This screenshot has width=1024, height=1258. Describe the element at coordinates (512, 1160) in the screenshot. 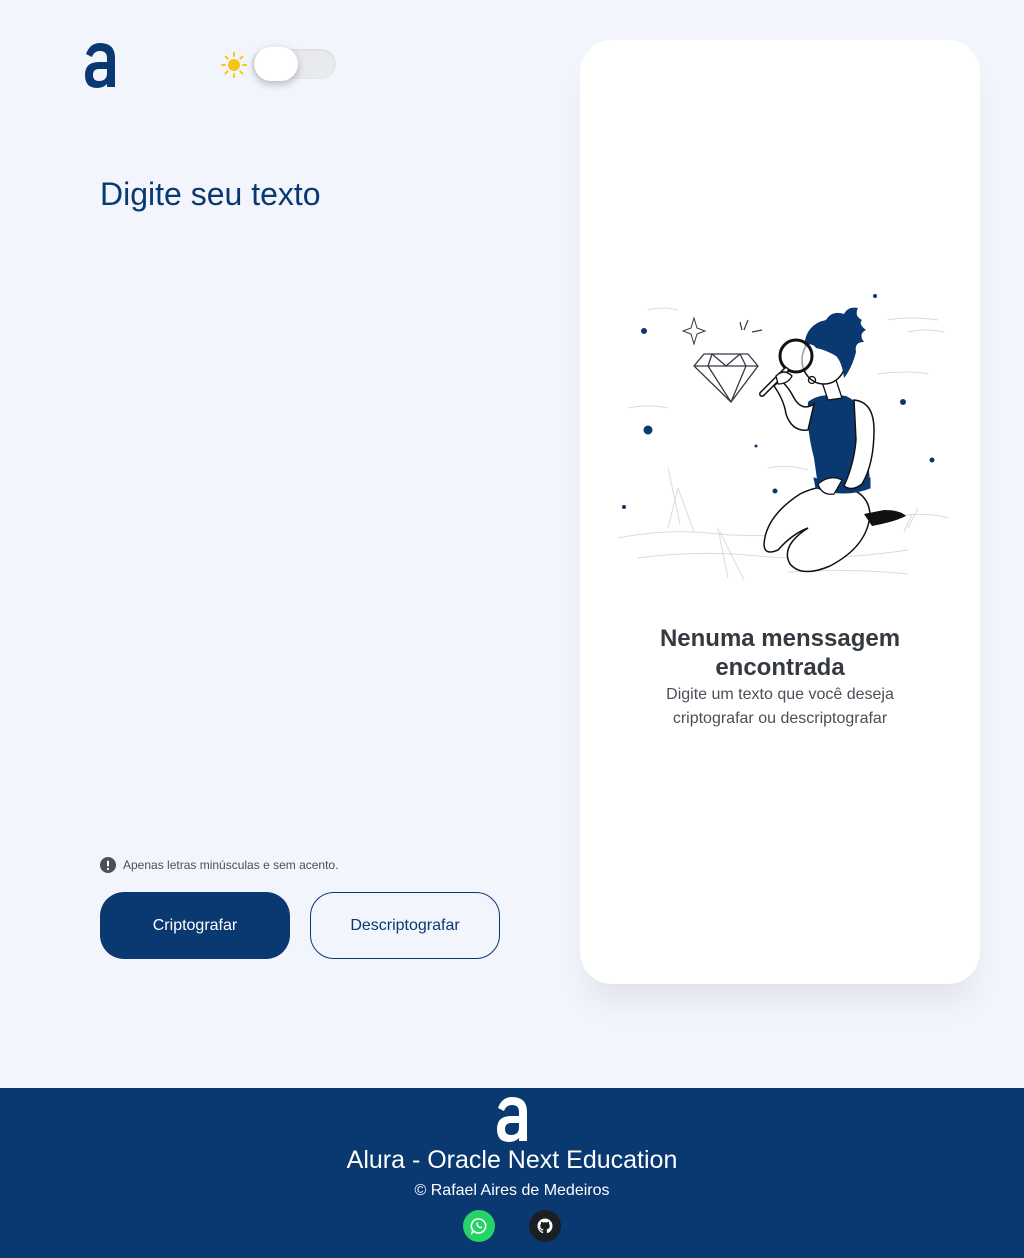

I see `footer-title: Alura - Oracle Next Education` at that location.